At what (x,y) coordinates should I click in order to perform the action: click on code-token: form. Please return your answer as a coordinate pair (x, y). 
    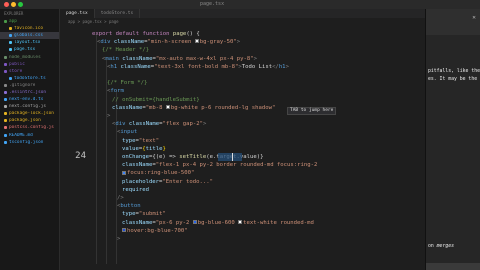
    Looking at the image, I should click on (117, 91).